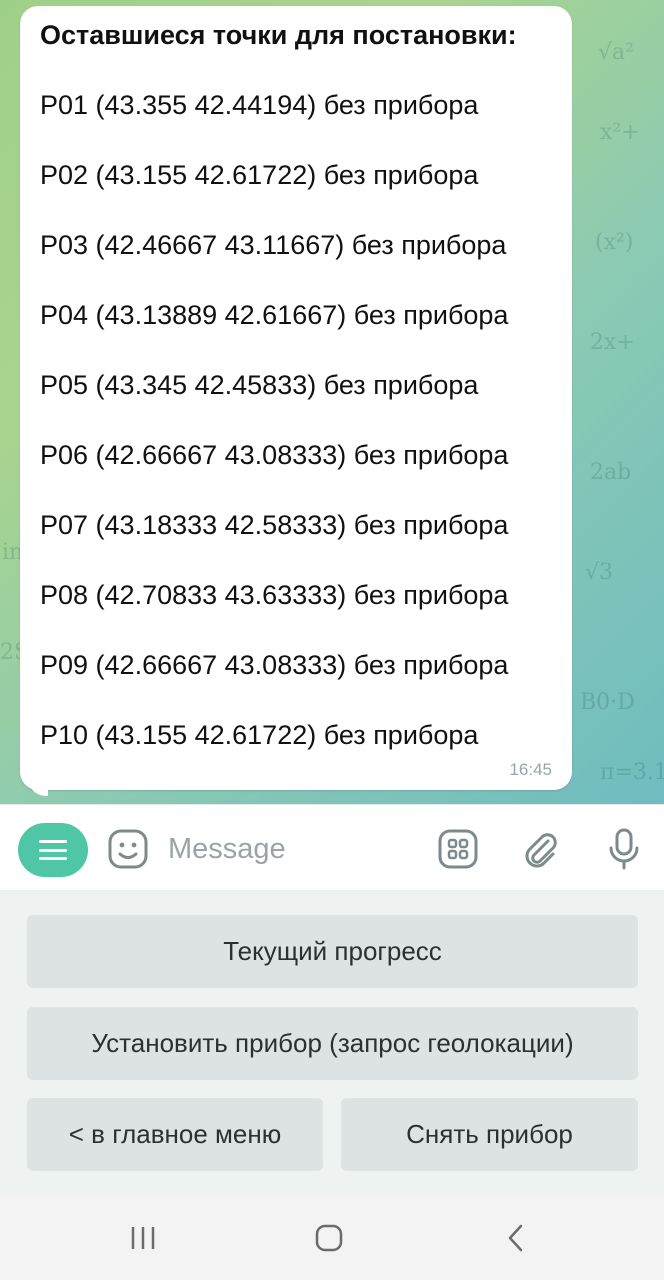  I want to click on recents-icon, so click(143, 1238).